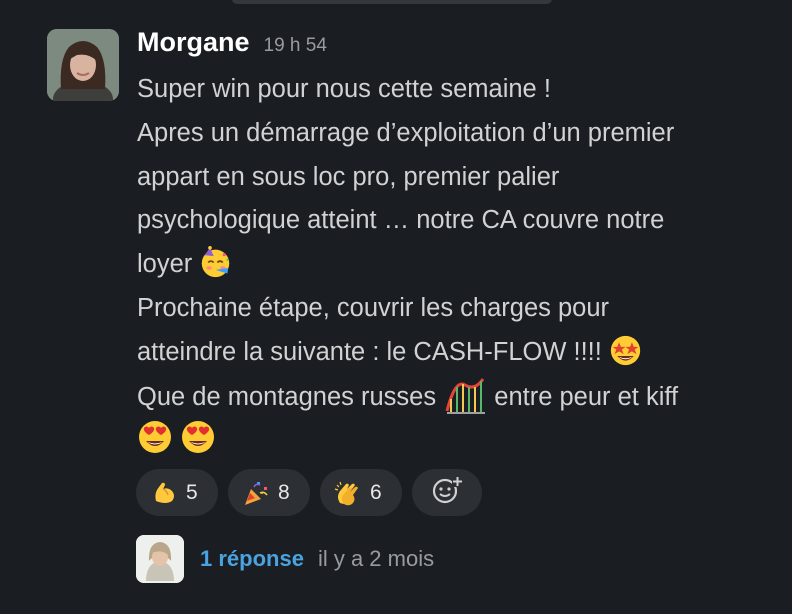 This screenshot has width=792, height=614. I want to click on roller-coaster-icon, so click(465, 395).